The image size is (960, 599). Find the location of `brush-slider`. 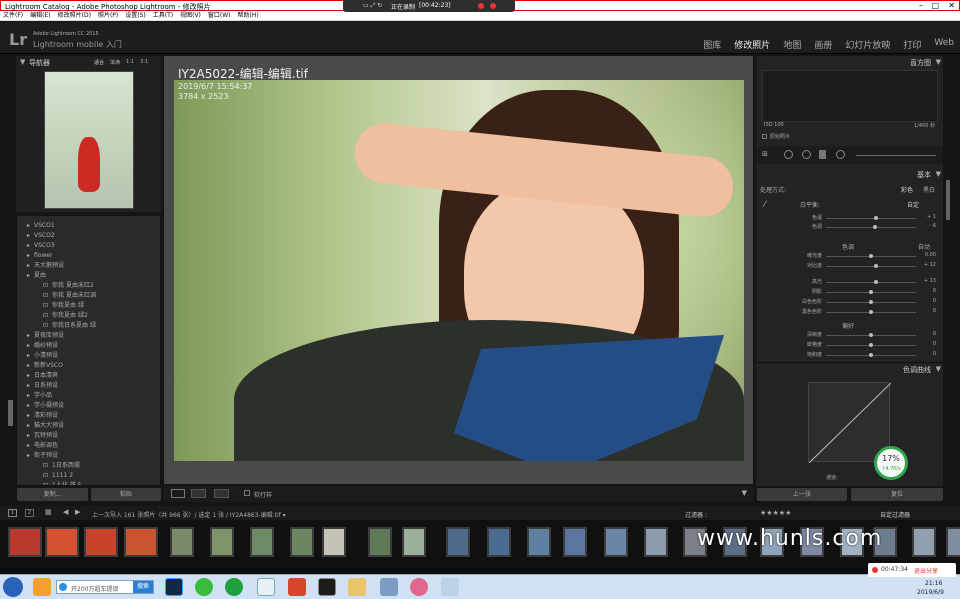

brush-slider is located at coordinates (896, 155).